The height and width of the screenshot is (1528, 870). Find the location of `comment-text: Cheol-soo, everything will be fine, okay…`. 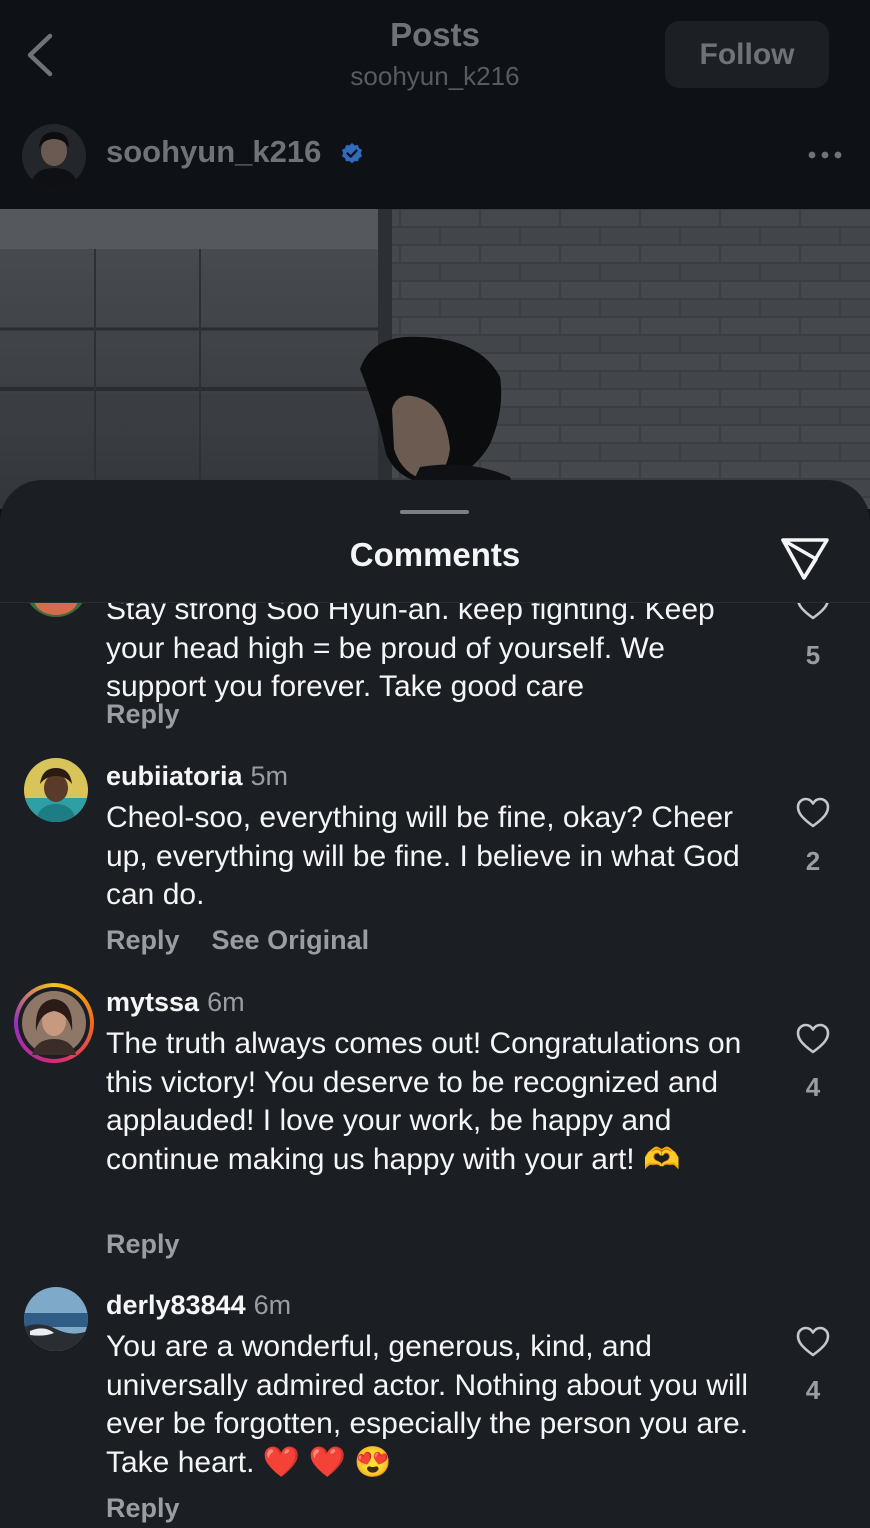

comment-text: Cheol-soo, everything will be fine, okay… is located at coordinates (423, 856).